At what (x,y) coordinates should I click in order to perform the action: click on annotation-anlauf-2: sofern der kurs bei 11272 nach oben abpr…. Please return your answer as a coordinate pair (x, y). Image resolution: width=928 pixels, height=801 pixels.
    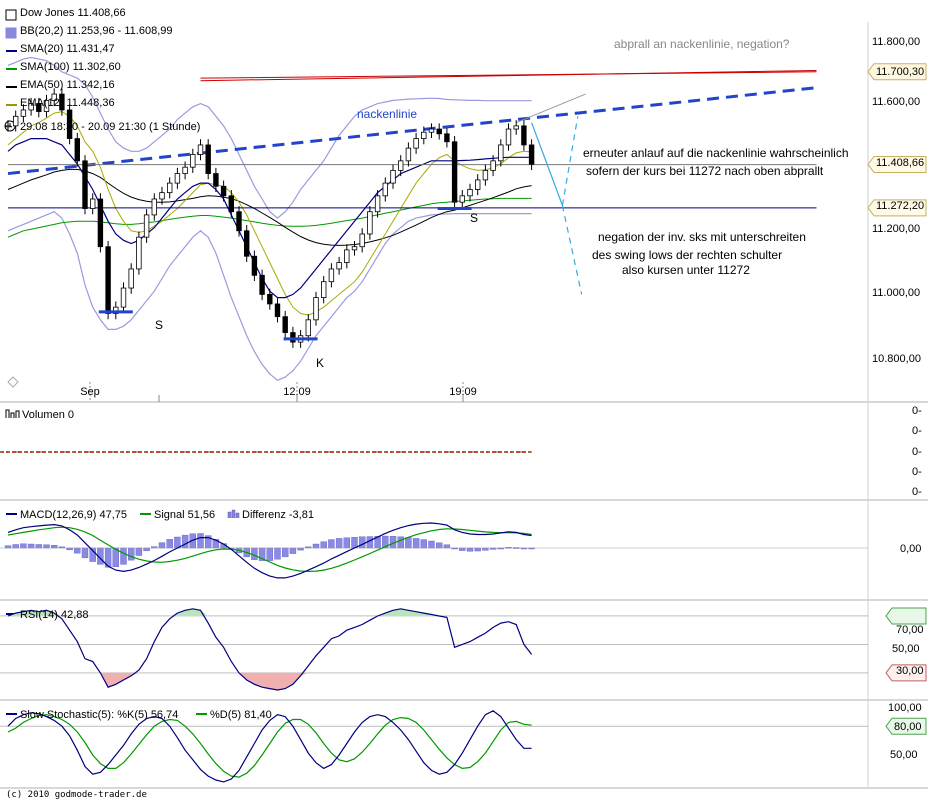
    Looking at the image, I should click on (705, 171).